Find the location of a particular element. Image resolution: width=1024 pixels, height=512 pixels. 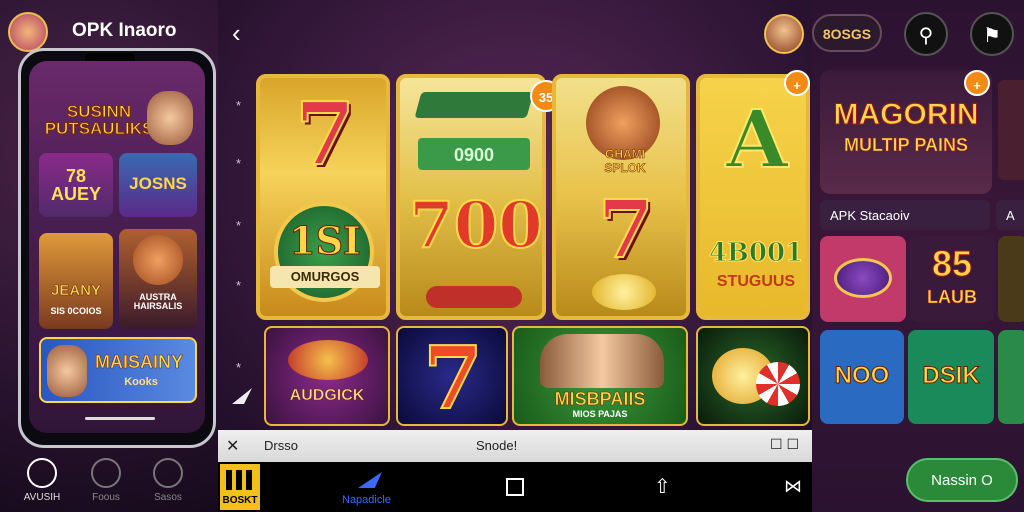

back-chevron-icon: ‹ is located at coordinates (236, 33).